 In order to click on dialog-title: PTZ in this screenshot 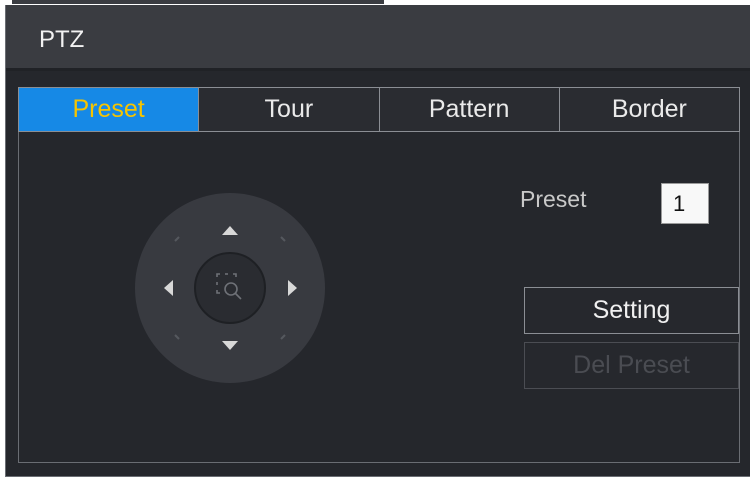, I will do `click(62, 39)`.